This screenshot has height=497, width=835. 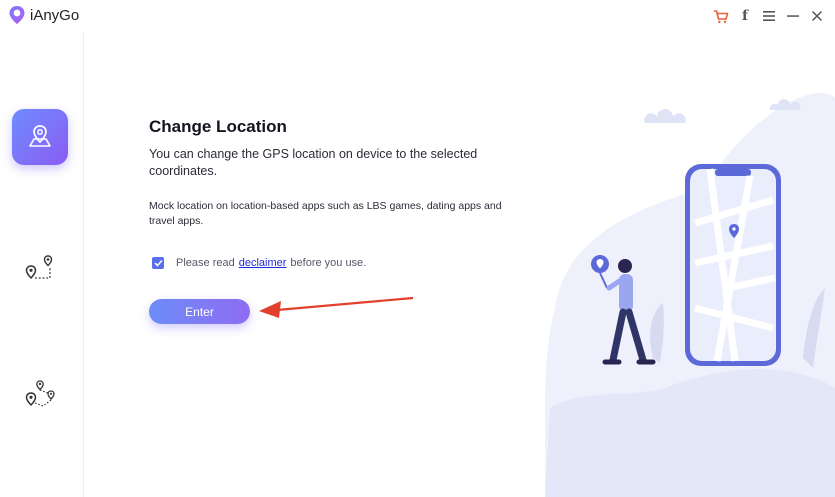 I want to click on minimize-icon, so click(x=793, y=16).